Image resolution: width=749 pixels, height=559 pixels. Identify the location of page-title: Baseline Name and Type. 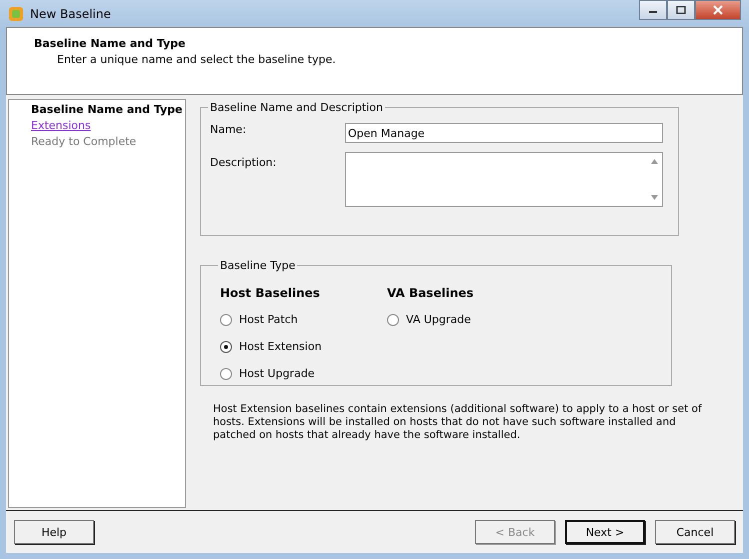
(110, 43).